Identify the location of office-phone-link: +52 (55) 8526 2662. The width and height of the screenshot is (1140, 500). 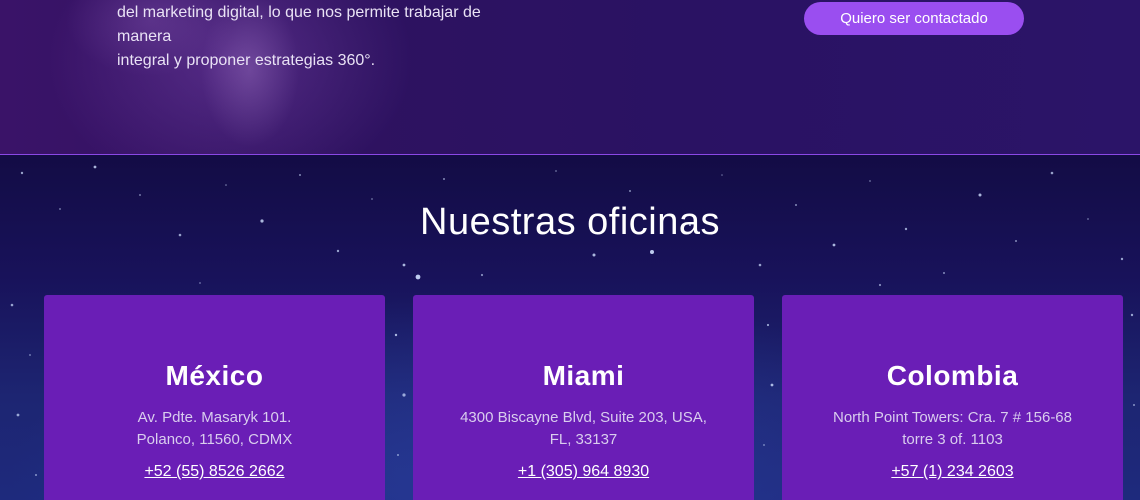
(214, 472).